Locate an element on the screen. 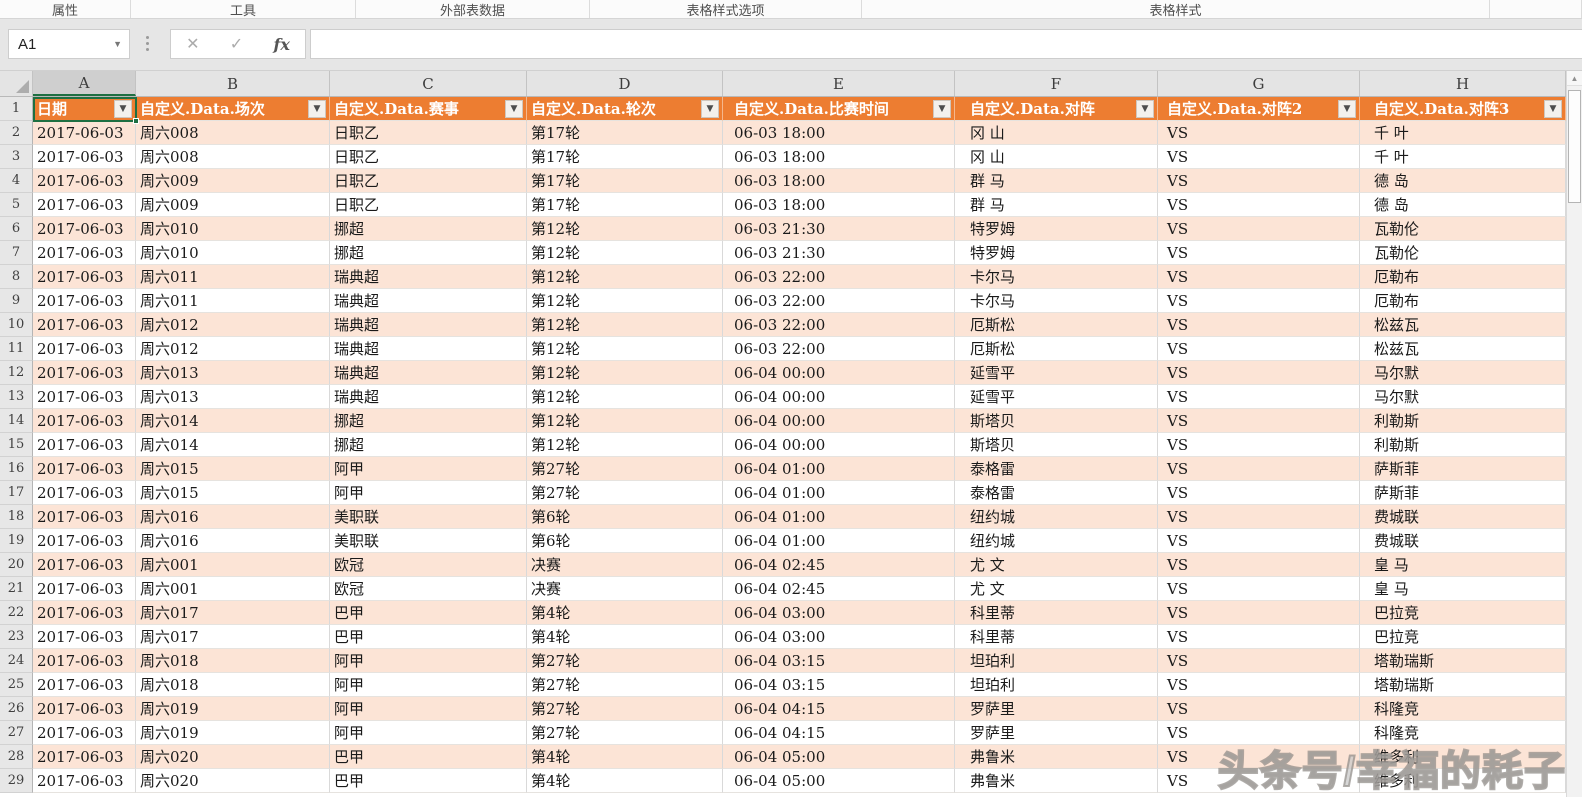 Image resolution: width=1582 pixels, height=797 pixels. cell-F24: 坦珀利 is located at coordinates (1056, 661).